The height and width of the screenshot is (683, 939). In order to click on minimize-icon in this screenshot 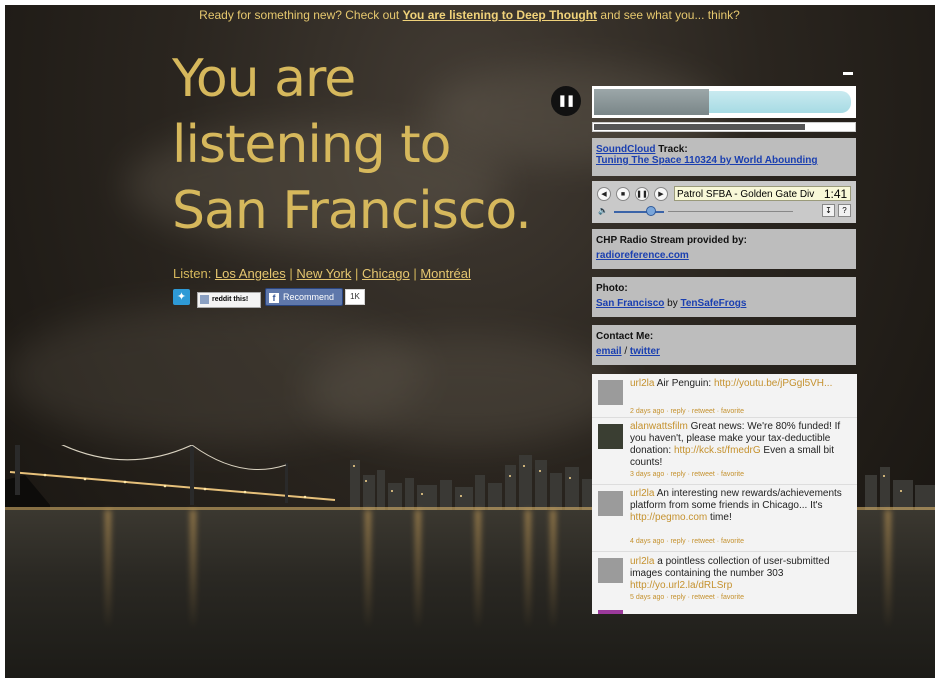, I will do `click(848, 73)`.